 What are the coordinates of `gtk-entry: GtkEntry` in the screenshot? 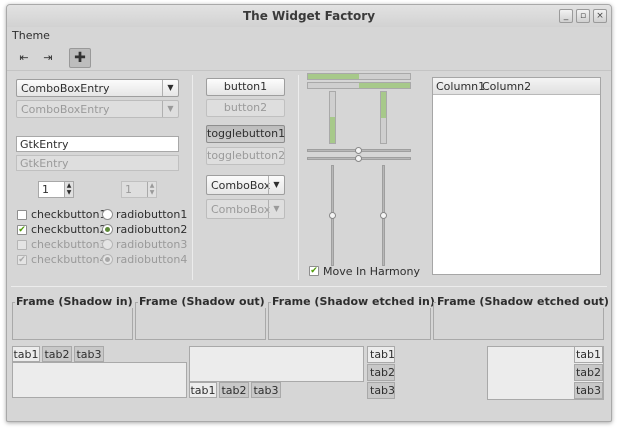 It's located at (97, 144).